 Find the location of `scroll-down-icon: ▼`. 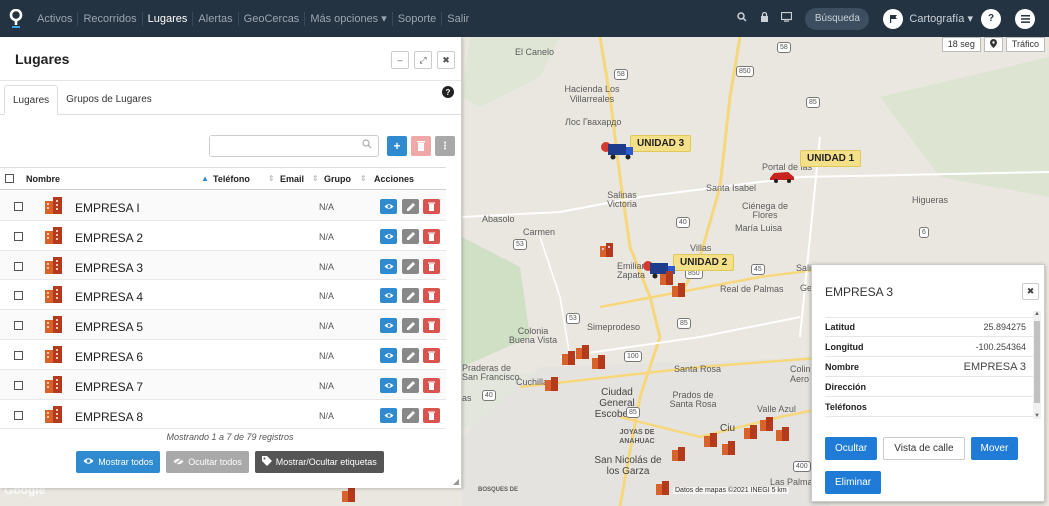

scroll-down-icon: ▼ is located at coordinates (1037, 416).